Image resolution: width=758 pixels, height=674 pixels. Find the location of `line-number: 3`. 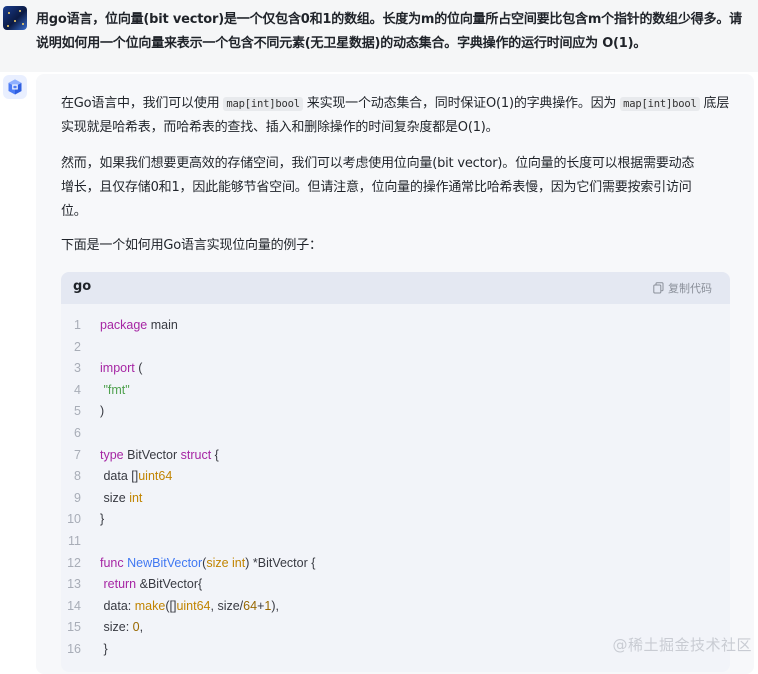

line-number: 3 is located at coordinates (77, 368).